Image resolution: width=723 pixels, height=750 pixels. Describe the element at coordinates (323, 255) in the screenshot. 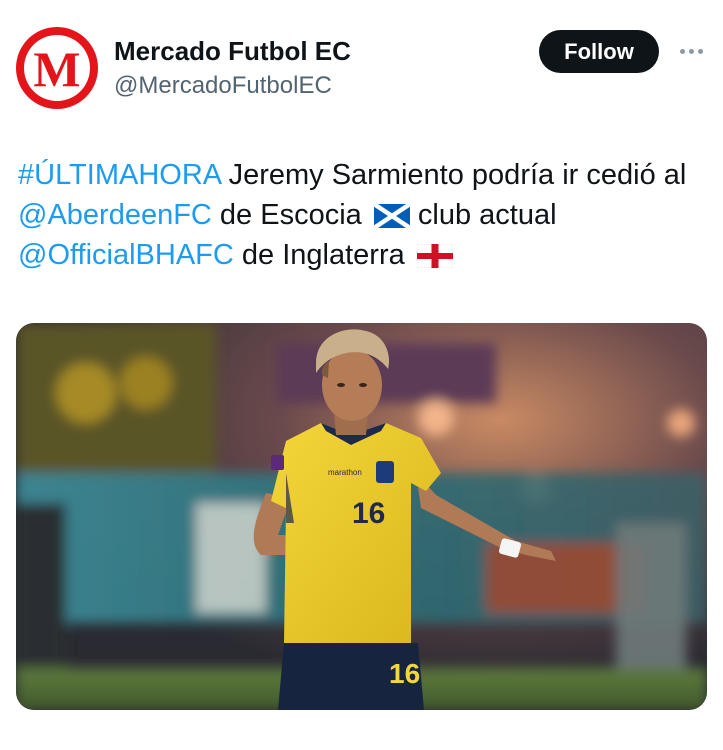

I see `tweet-text-part: de Inglaterra` at that location.